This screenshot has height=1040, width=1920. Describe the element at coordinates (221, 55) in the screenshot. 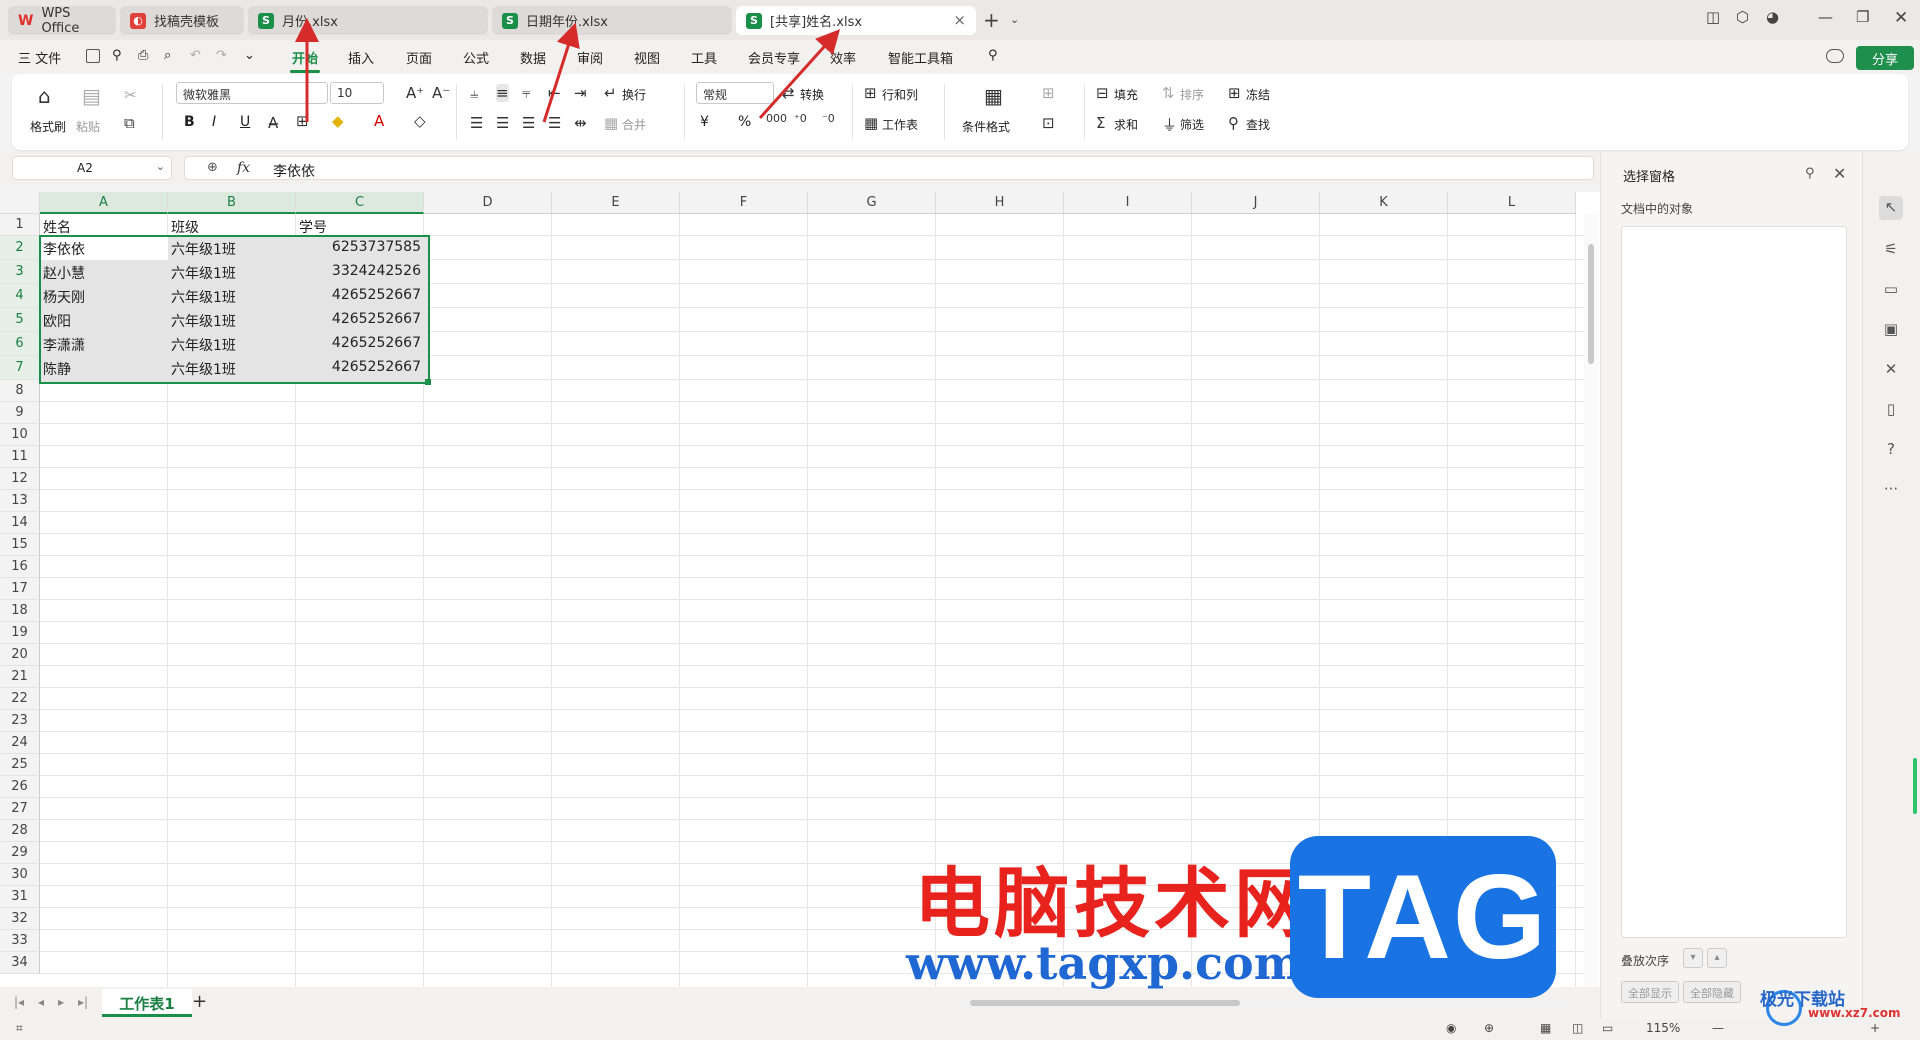

I see `redo-icon: ↷` at that location.